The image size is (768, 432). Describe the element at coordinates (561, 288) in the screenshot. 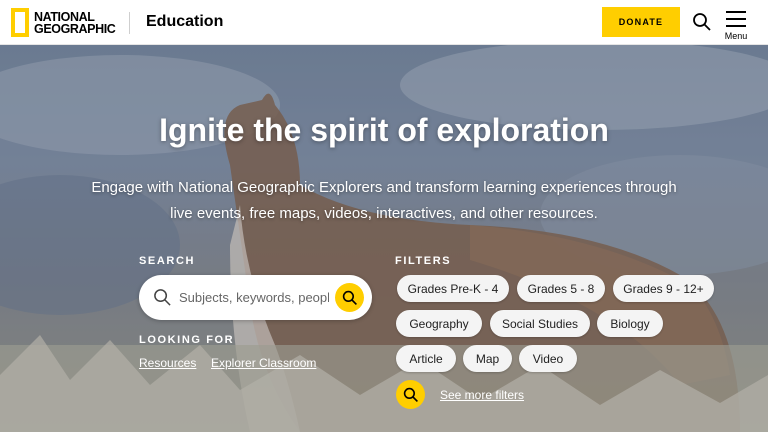

I see `filter-chip-grades-5-8: Grades 5 - 8` at that location.